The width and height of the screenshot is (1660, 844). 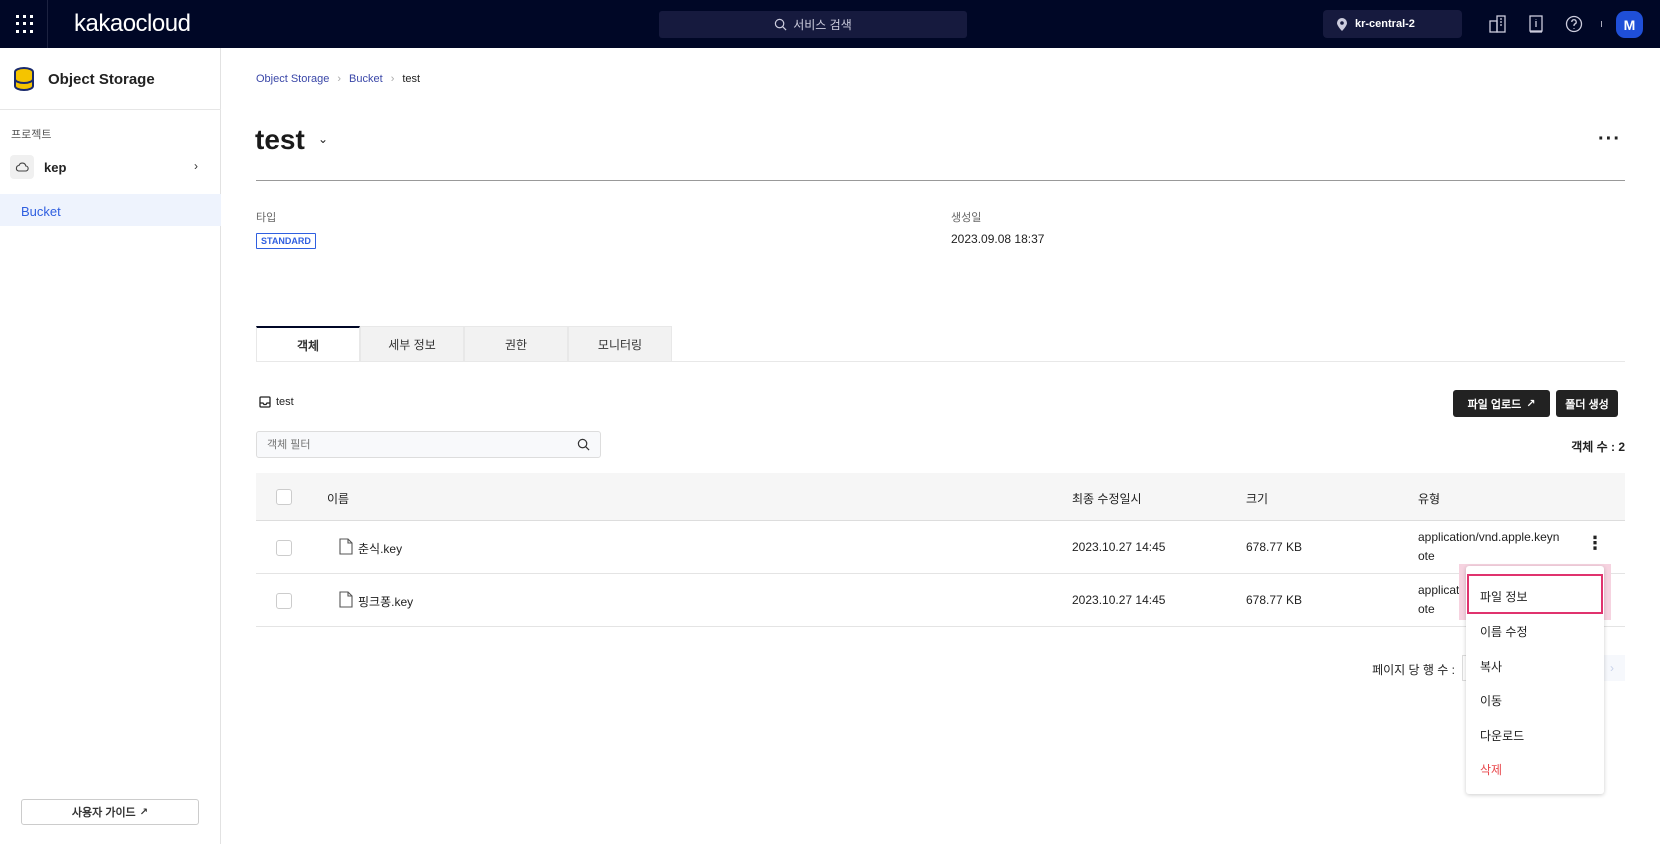 I want to click on building-icon, so click(x=1498, y=24).